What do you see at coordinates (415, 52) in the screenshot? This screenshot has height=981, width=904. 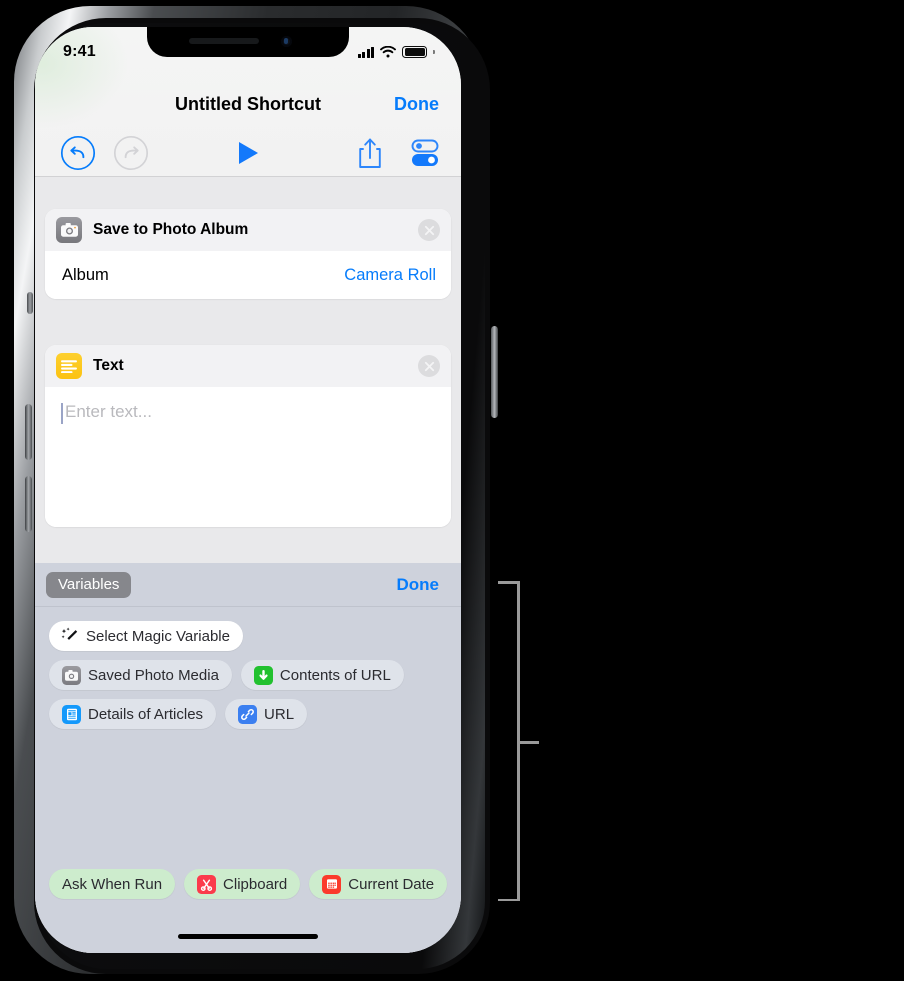 I see `battery-full-icon` at bounding box center [415, 52].